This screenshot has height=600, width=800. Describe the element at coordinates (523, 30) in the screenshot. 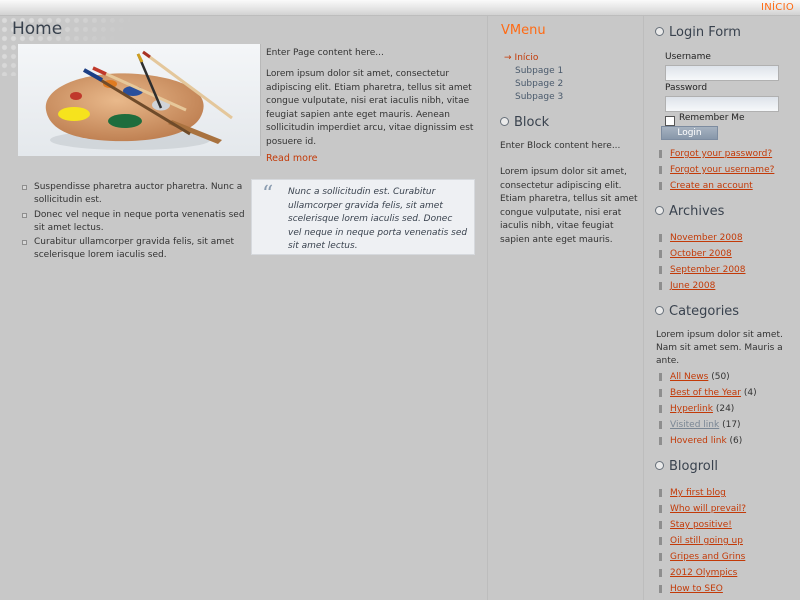

I see `vmenu-title: VMenu` at that location.